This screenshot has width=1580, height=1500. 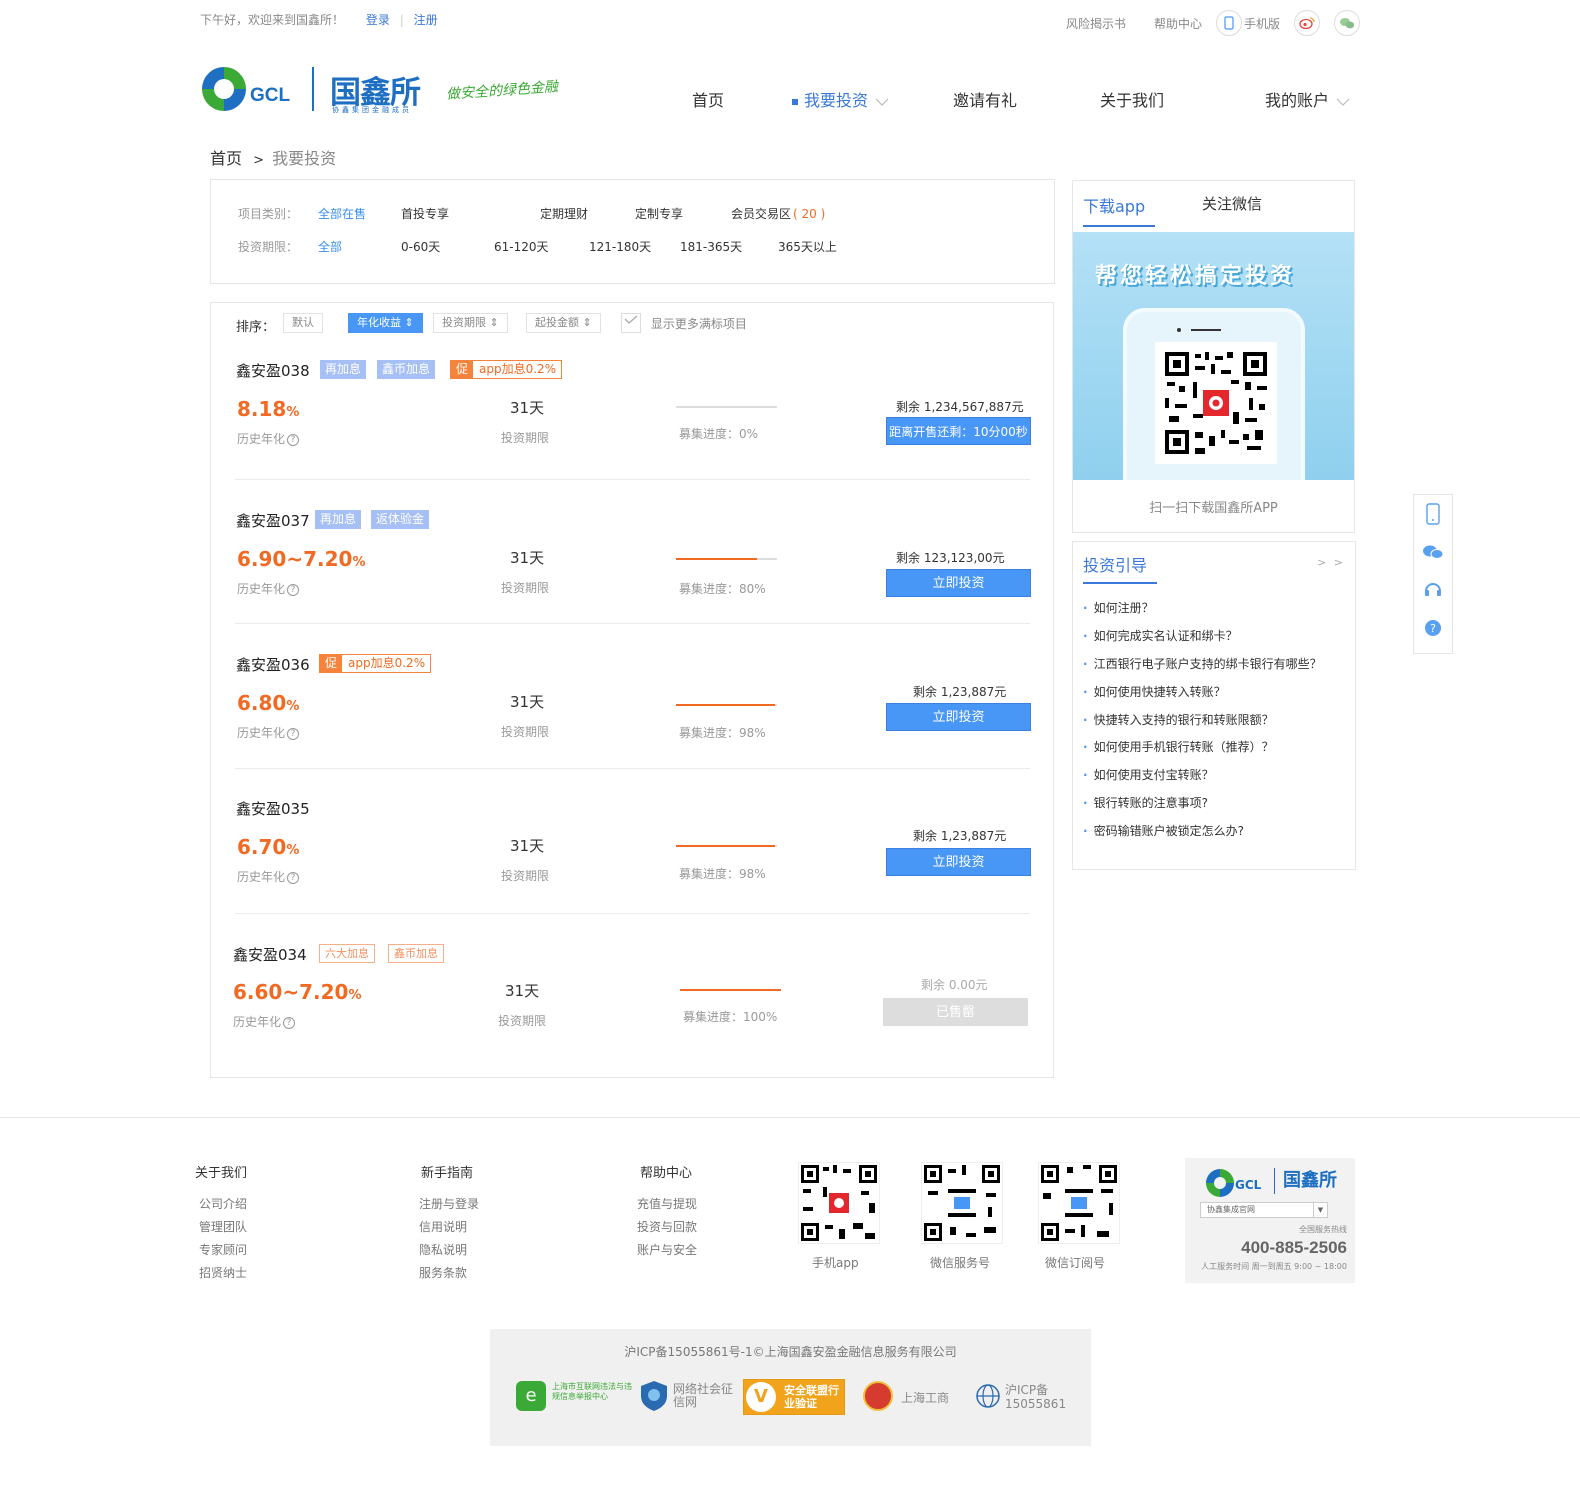 What do you see at coordinates (564, 213) in the screenshot?
I see `category-fixed: 定期理财` at bounding box center [564, 213].